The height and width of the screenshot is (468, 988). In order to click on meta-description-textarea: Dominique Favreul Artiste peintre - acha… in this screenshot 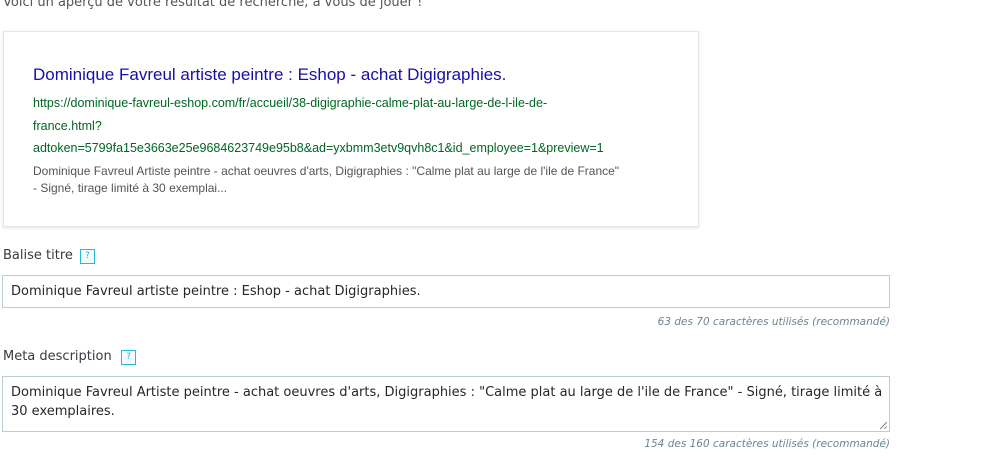, I will do `click(446, 404)`.